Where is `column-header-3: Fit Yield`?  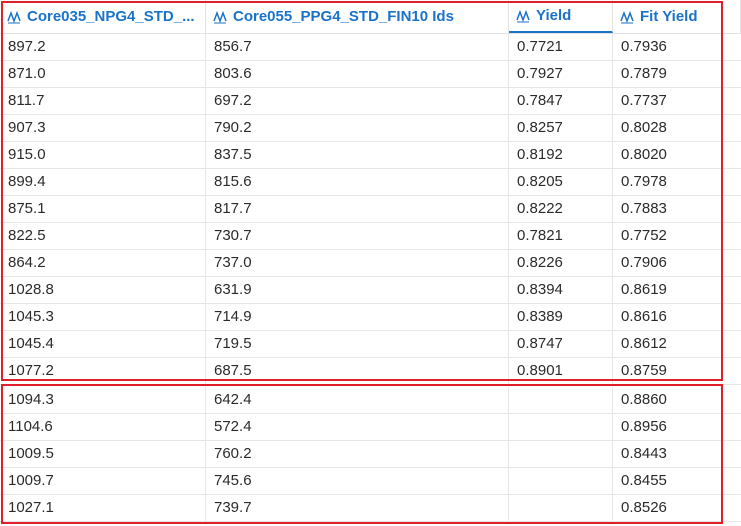 column-header-3: Fit Yield is located at coordinates (677, 16).